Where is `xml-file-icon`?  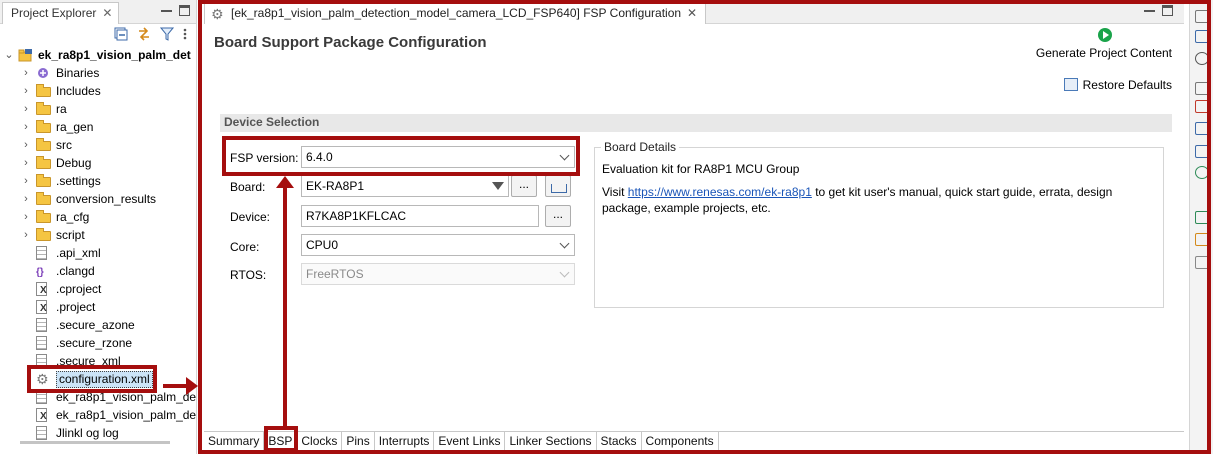
xml-file-icon is located at coordinates (41, 291).